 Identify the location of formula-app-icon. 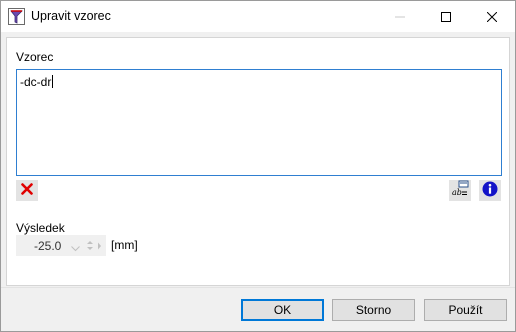
(16, 16).